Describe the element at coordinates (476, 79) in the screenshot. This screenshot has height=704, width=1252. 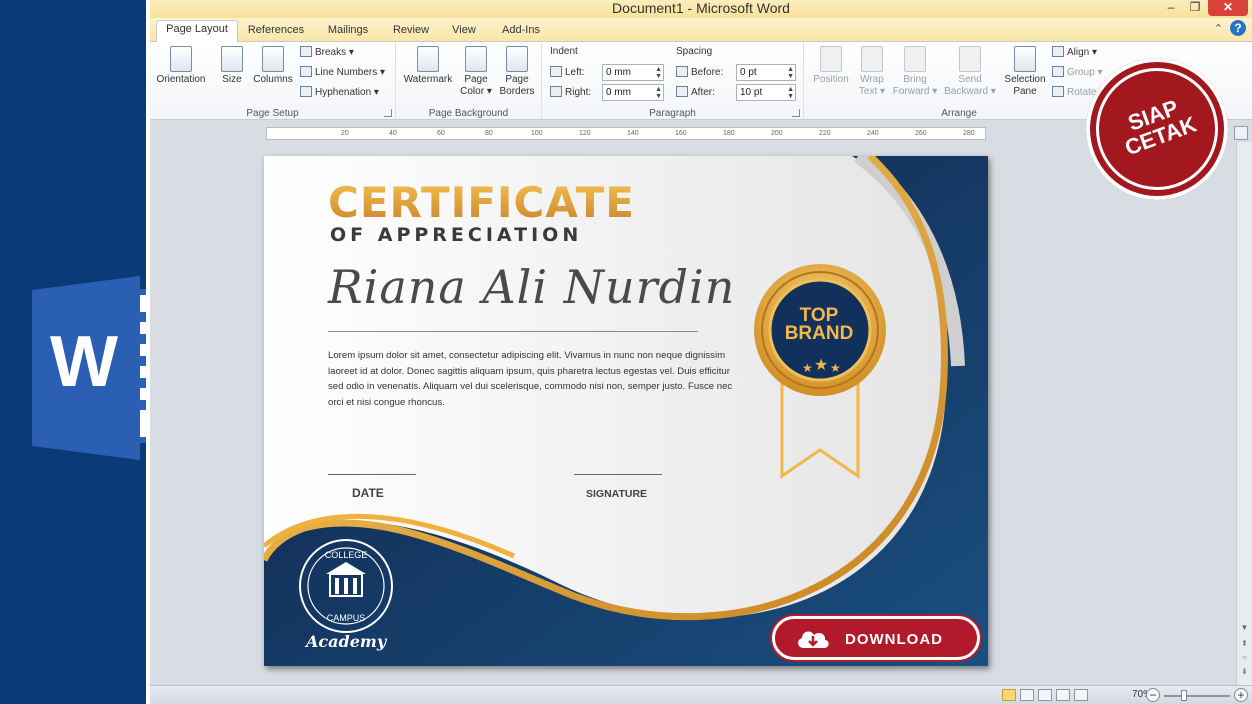
I see `page-color-label-1: Page` at that location.